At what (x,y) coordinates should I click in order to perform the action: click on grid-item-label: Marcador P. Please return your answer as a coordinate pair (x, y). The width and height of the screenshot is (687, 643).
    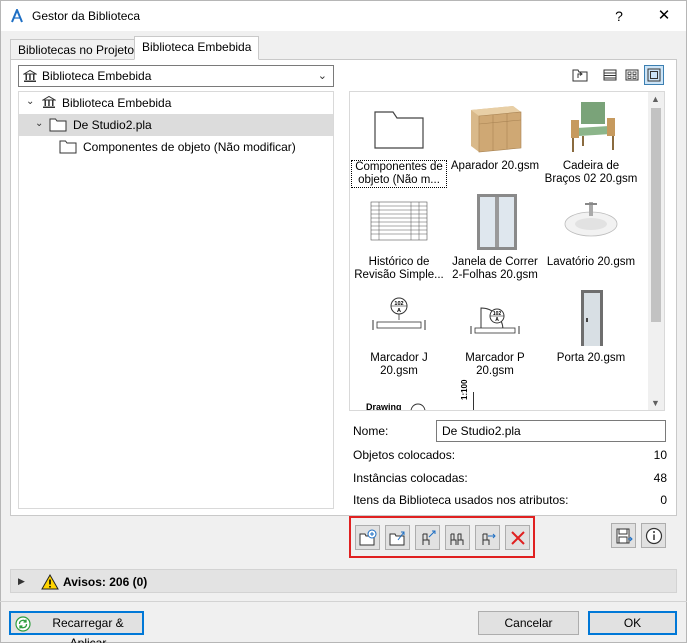
    Looking at the image, I should click on (495, 358).